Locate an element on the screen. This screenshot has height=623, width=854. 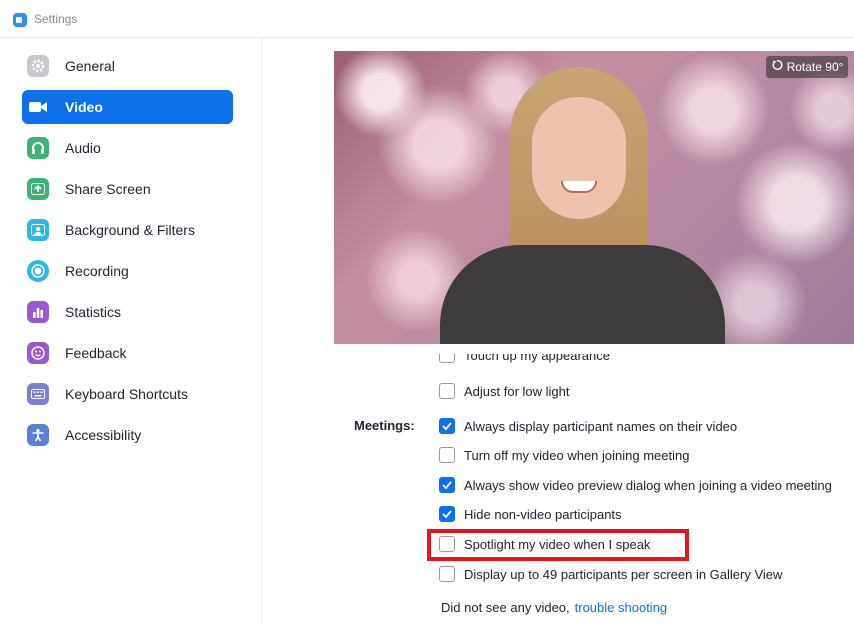
sidebar-item-label: Feedback is located at coordinates (96, 353).